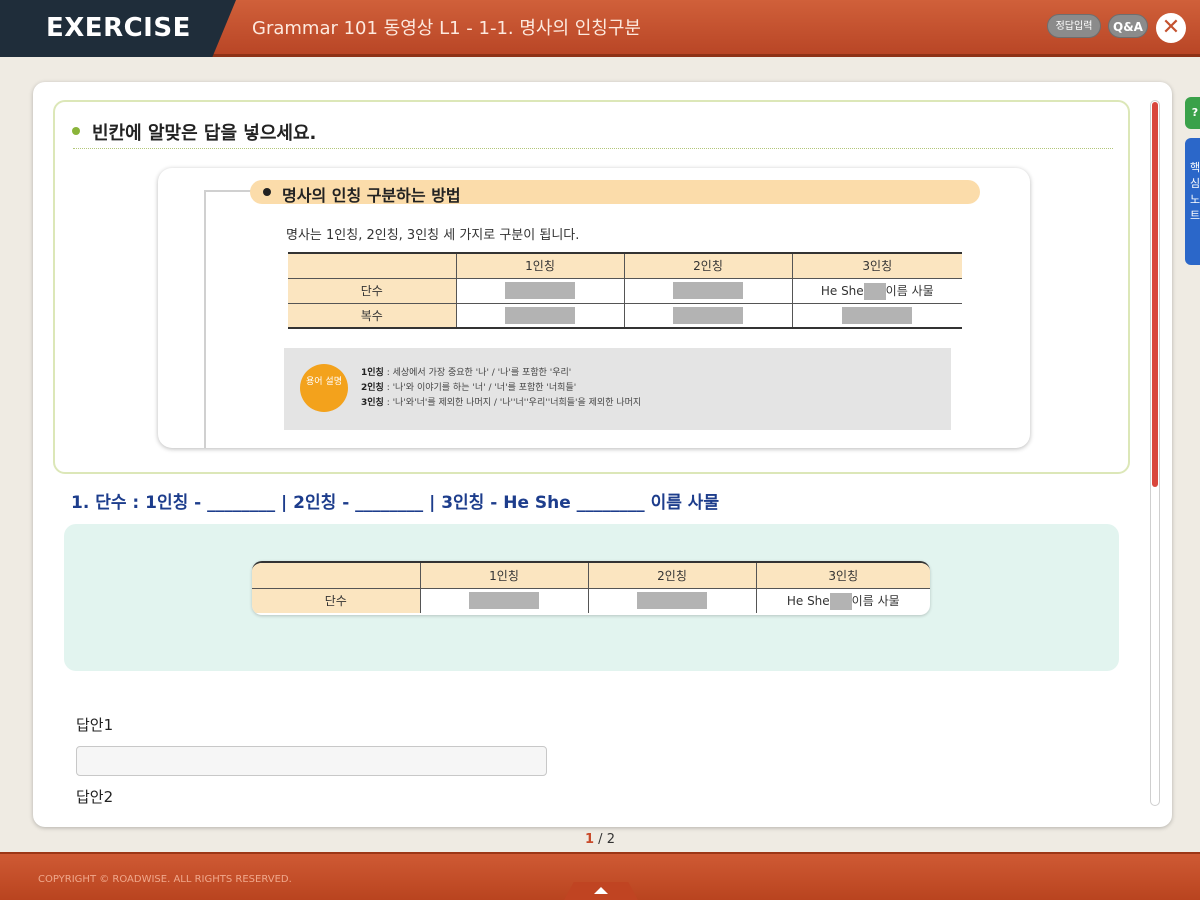  I want to click on scrollbar, so click(1155, 453).